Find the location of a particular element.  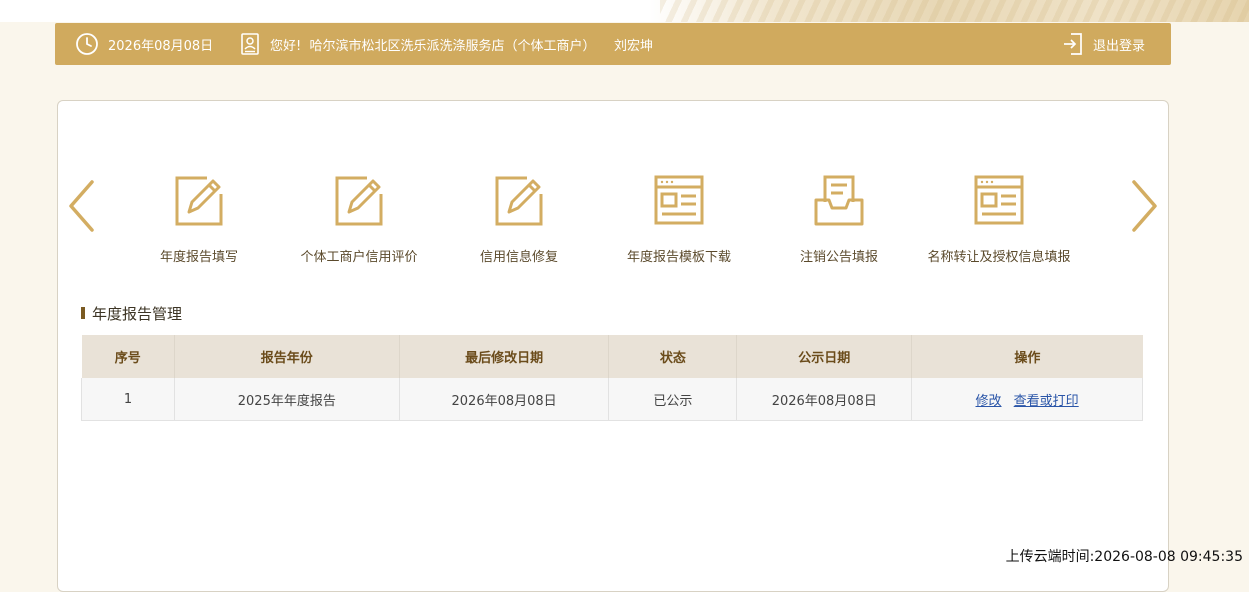

cell-report-year: 2025年年度报告 is located at coordinates (287, 399).